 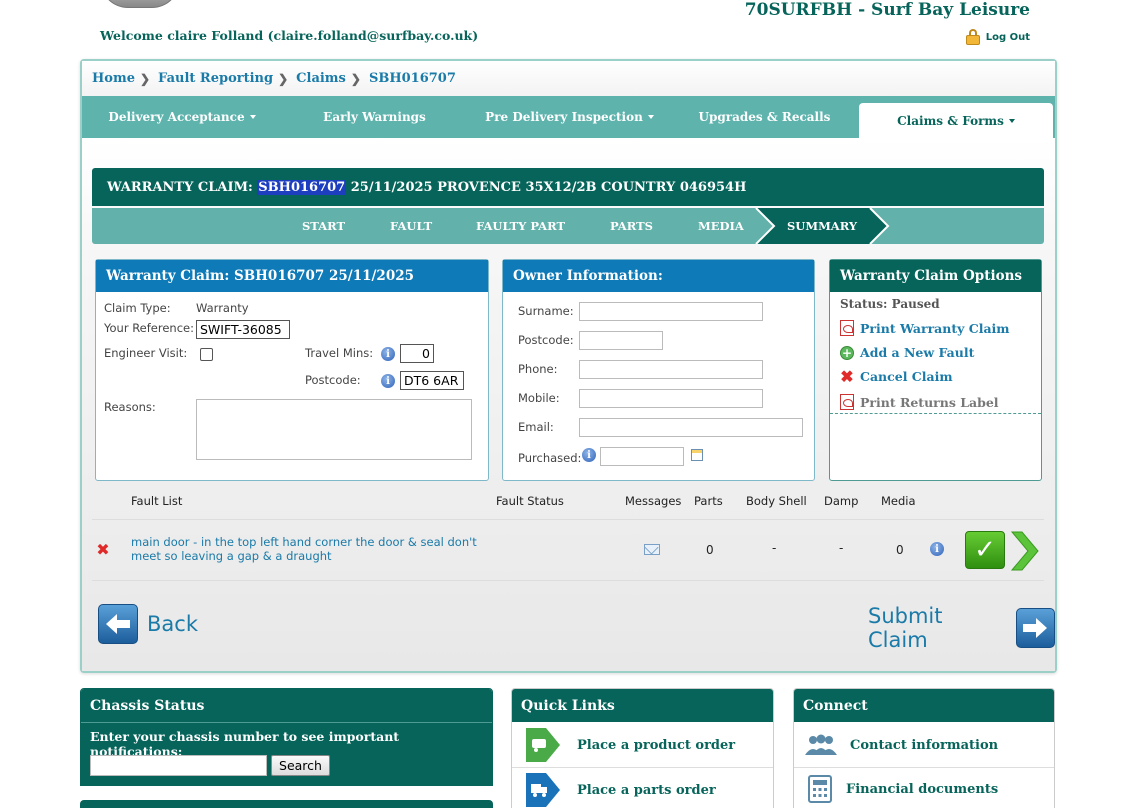 I want to click on chassis-search-button: Search, so click(x=300, y=765).